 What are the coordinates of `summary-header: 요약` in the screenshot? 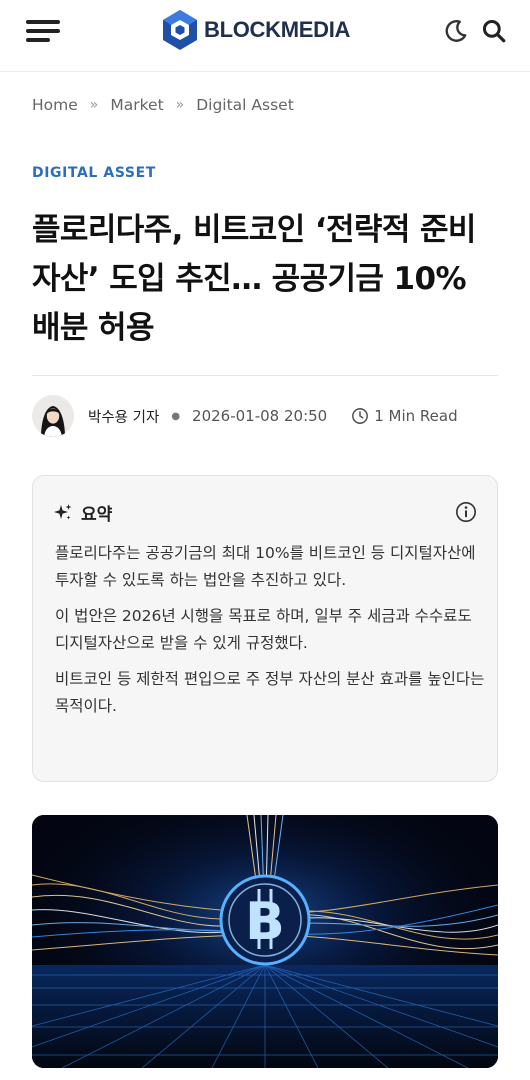 It's located at (82, 512).